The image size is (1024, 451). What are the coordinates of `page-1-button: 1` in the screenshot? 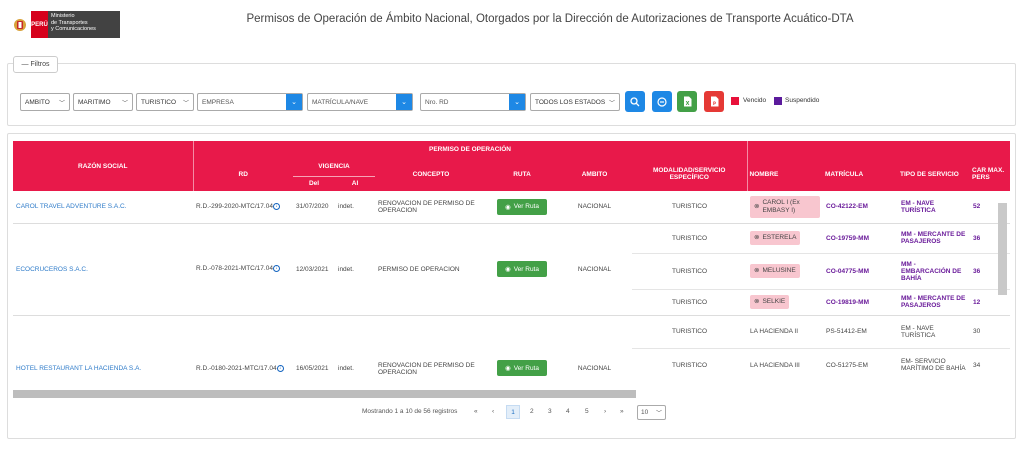 It's located at (513, 412).